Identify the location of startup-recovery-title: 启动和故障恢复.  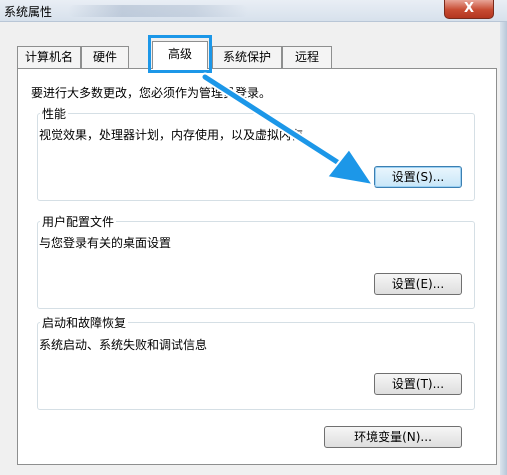
(84, 322).